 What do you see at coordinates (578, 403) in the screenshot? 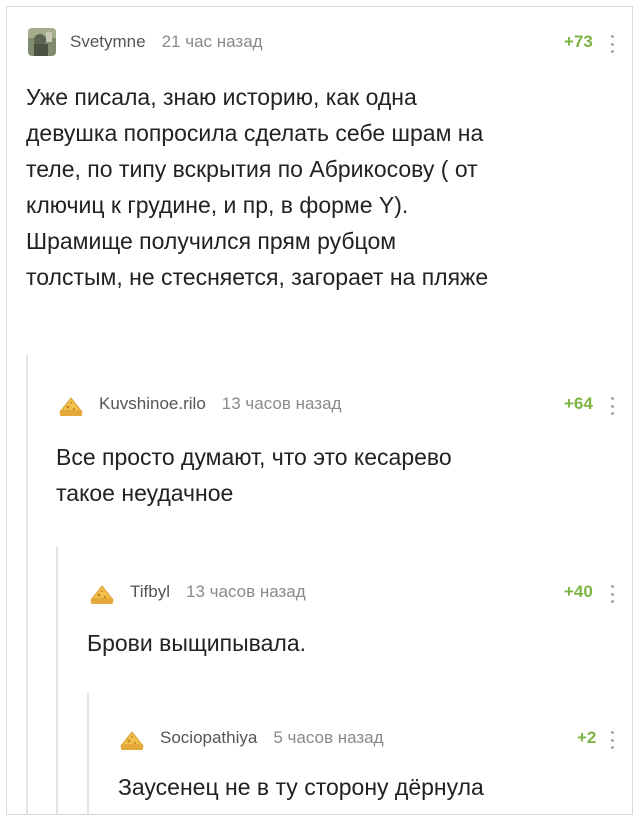
I see `comment-rating: +64` at bounding box center [578, 403].